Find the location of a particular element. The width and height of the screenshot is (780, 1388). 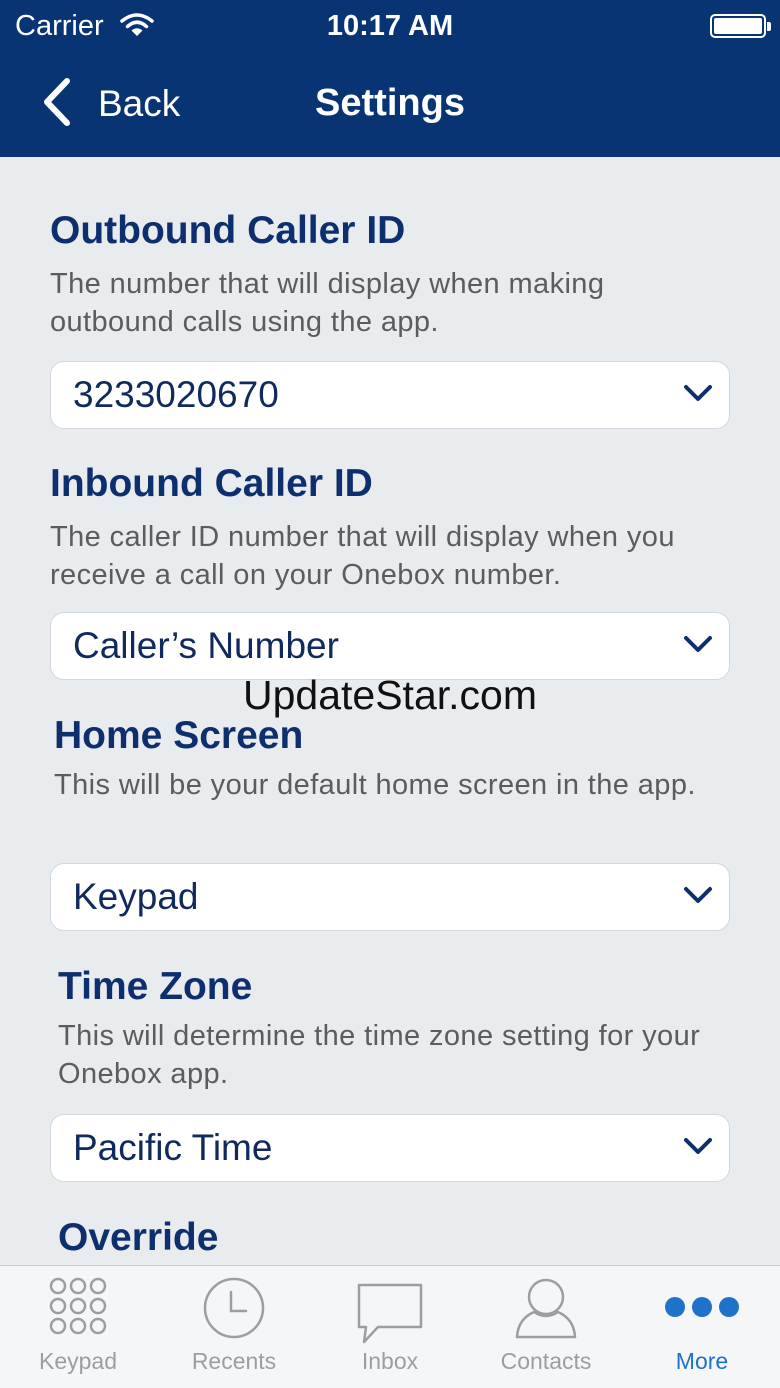

inbound-caller-id-select: Caller’s Number is located at coordinates (390, 646).